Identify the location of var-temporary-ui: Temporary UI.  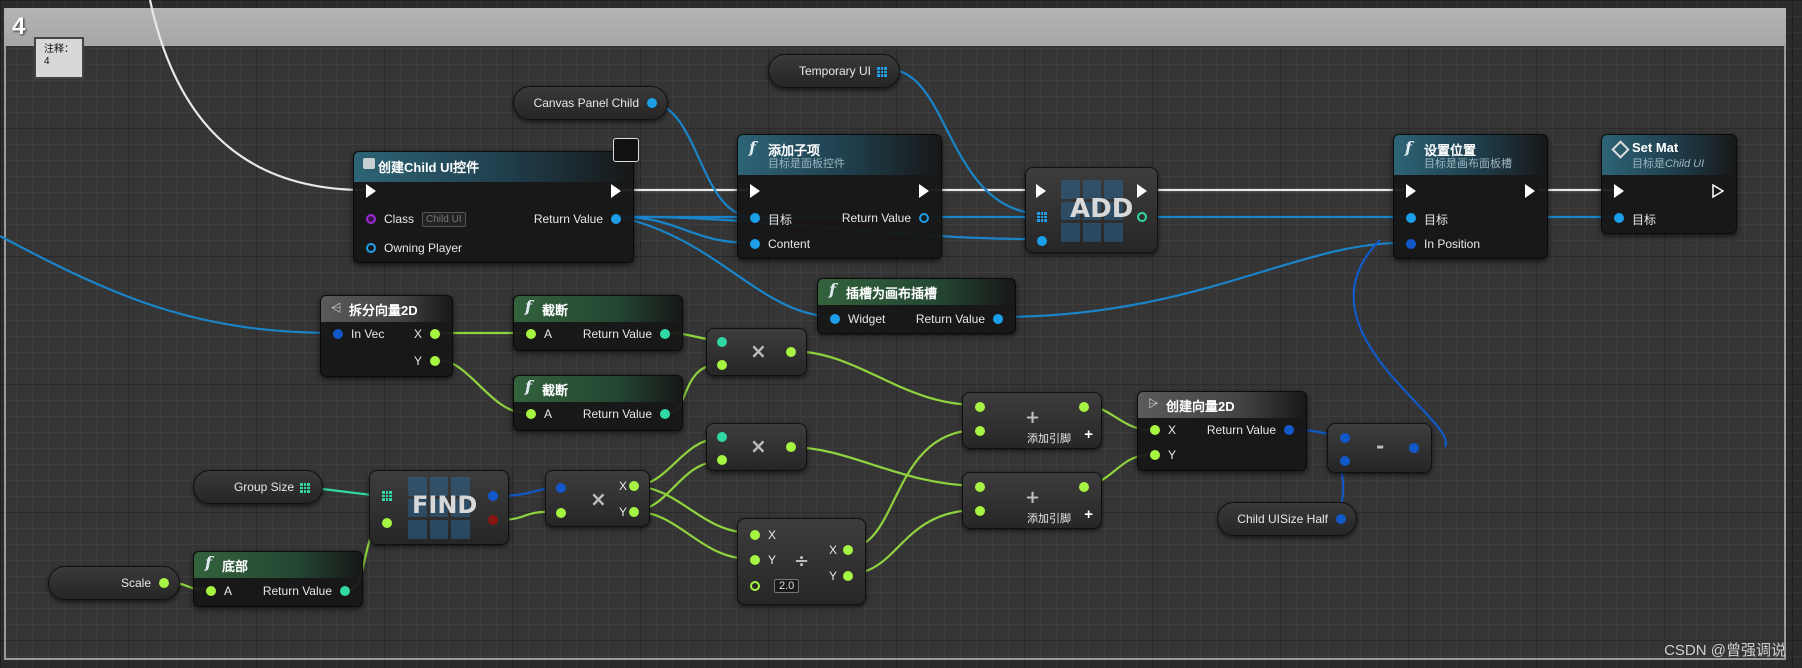
(834, 71).